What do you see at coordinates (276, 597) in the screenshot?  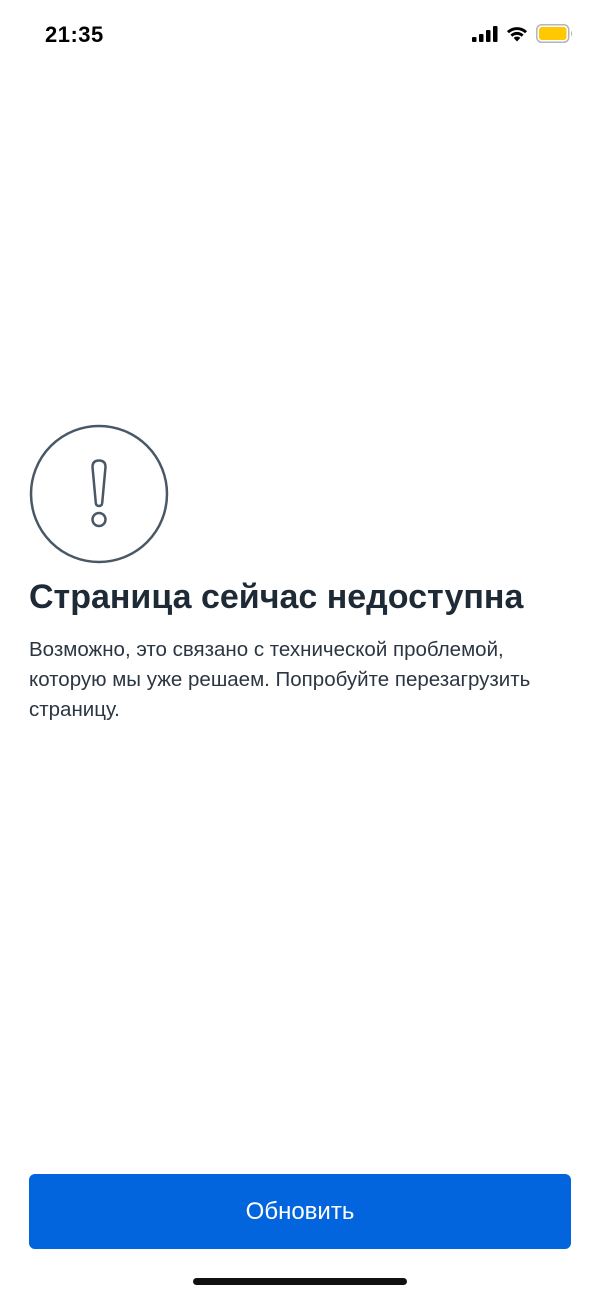 I see `page-title: Страница сейчас недоступна` at bounding box center [276, 597].